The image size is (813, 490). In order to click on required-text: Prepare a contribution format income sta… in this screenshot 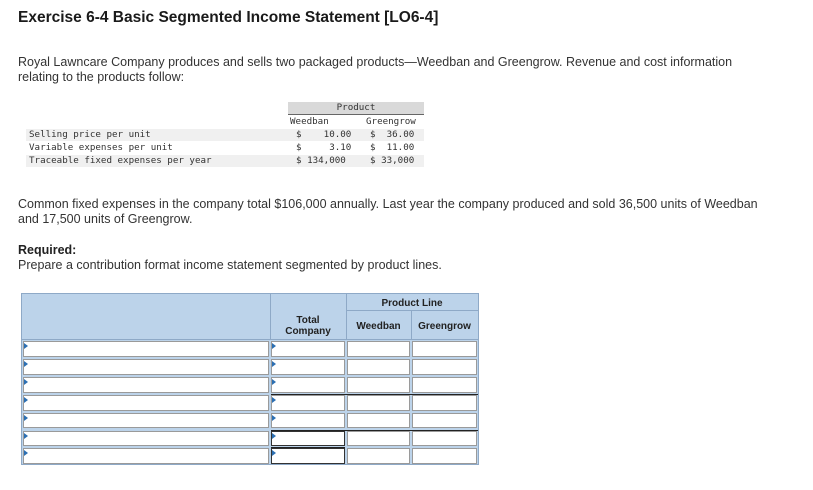, I will do `click(230, 265)`.